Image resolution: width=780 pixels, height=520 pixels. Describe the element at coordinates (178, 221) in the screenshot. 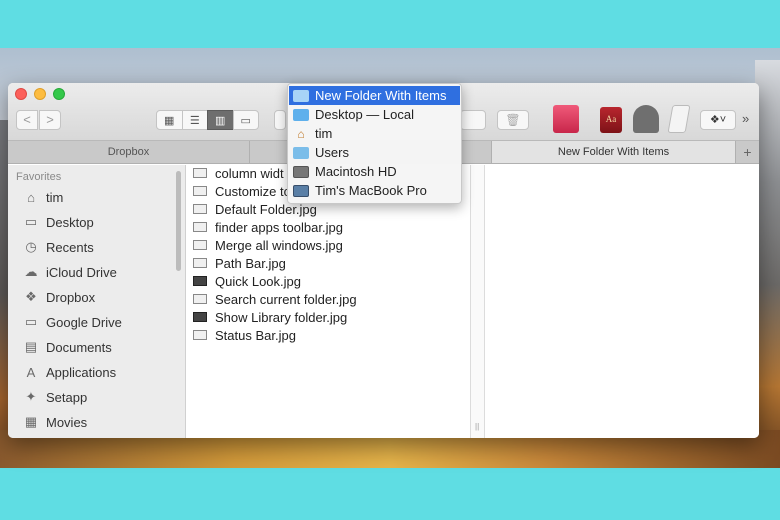

I see `sidebar-scrollbar` at that location.